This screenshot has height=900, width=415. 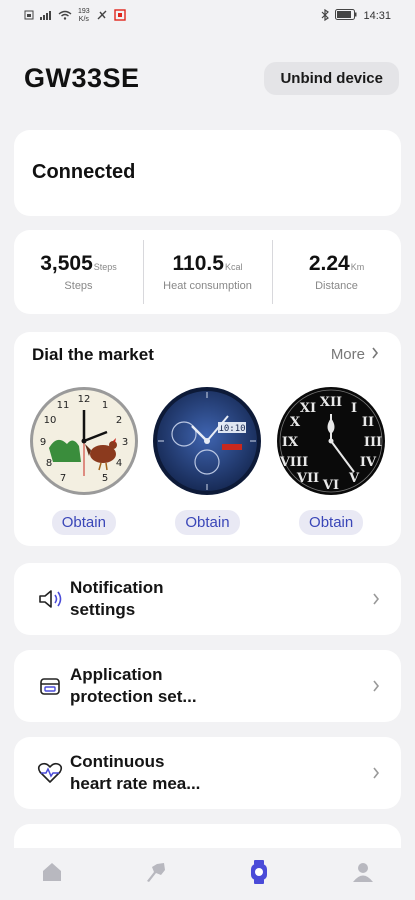 I want to click on sport-icon, so click(x=156, y=874).